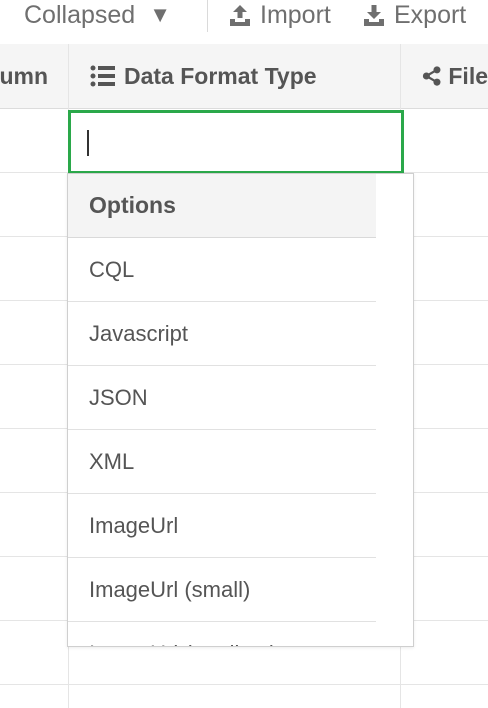 The image size is (488, 708). I want to click on column-header-label: Data Format Type, so click(220, 75).